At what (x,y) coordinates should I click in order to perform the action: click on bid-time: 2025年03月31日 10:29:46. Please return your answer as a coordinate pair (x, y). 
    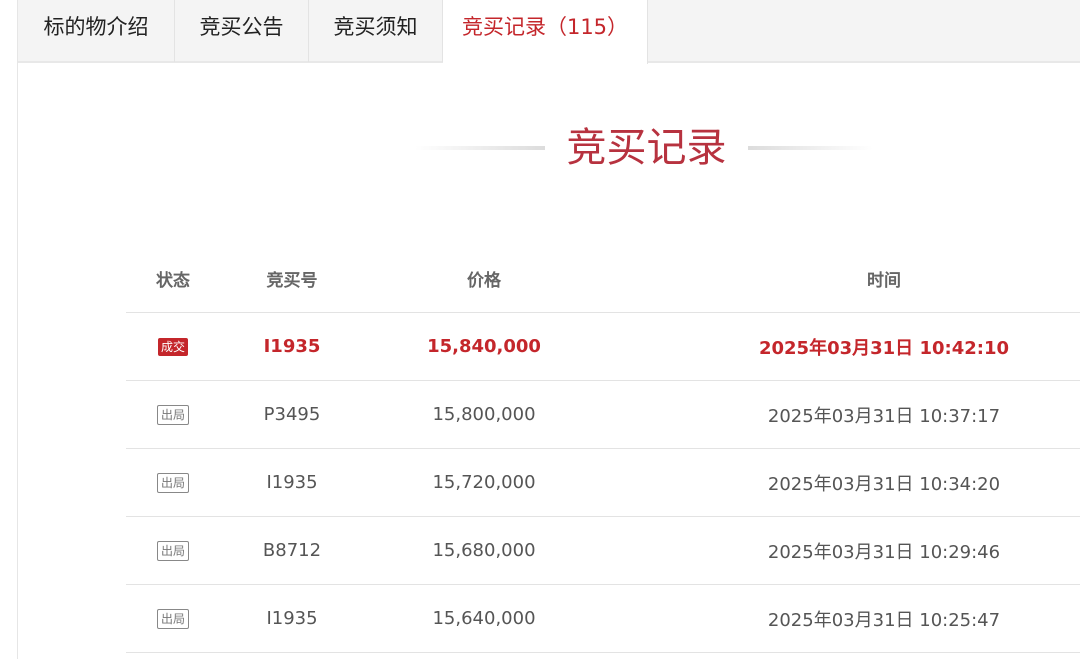
    Looking at the image, I should click on (884, 552).